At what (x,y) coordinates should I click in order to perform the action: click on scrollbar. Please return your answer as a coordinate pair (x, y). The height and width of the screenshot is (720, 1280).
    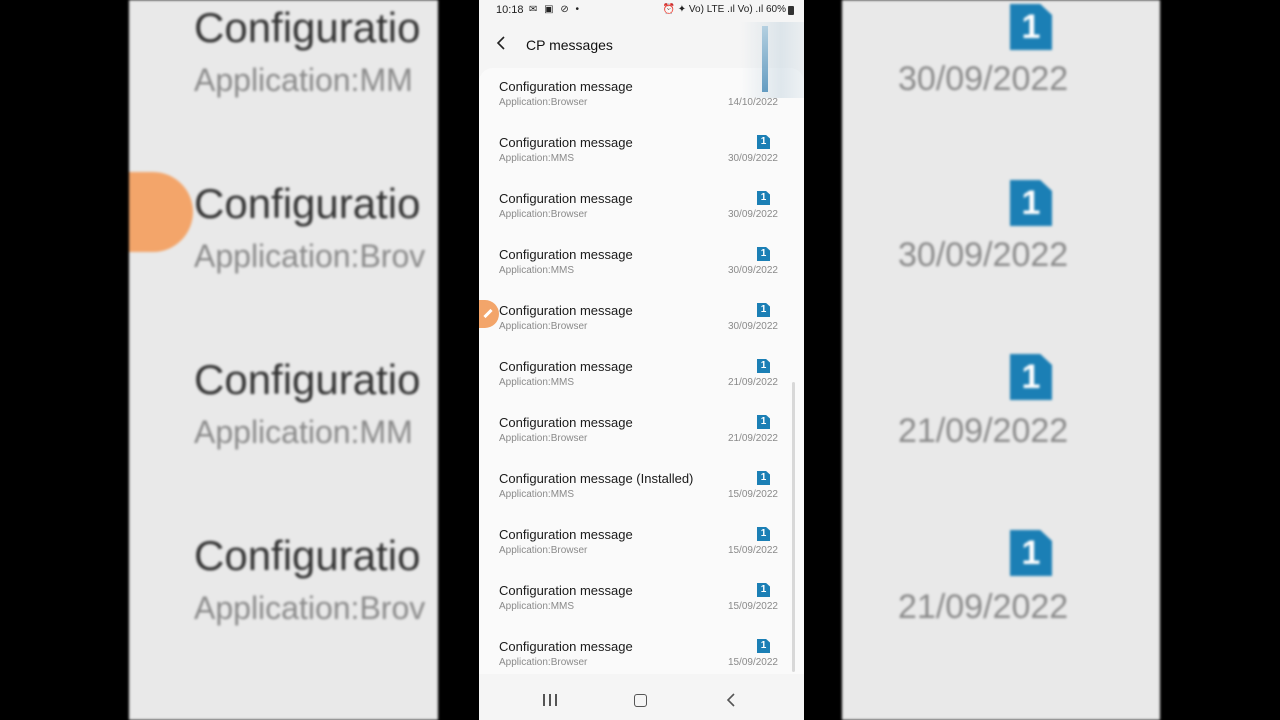
    Looking at the image, I should click on (793, 527).